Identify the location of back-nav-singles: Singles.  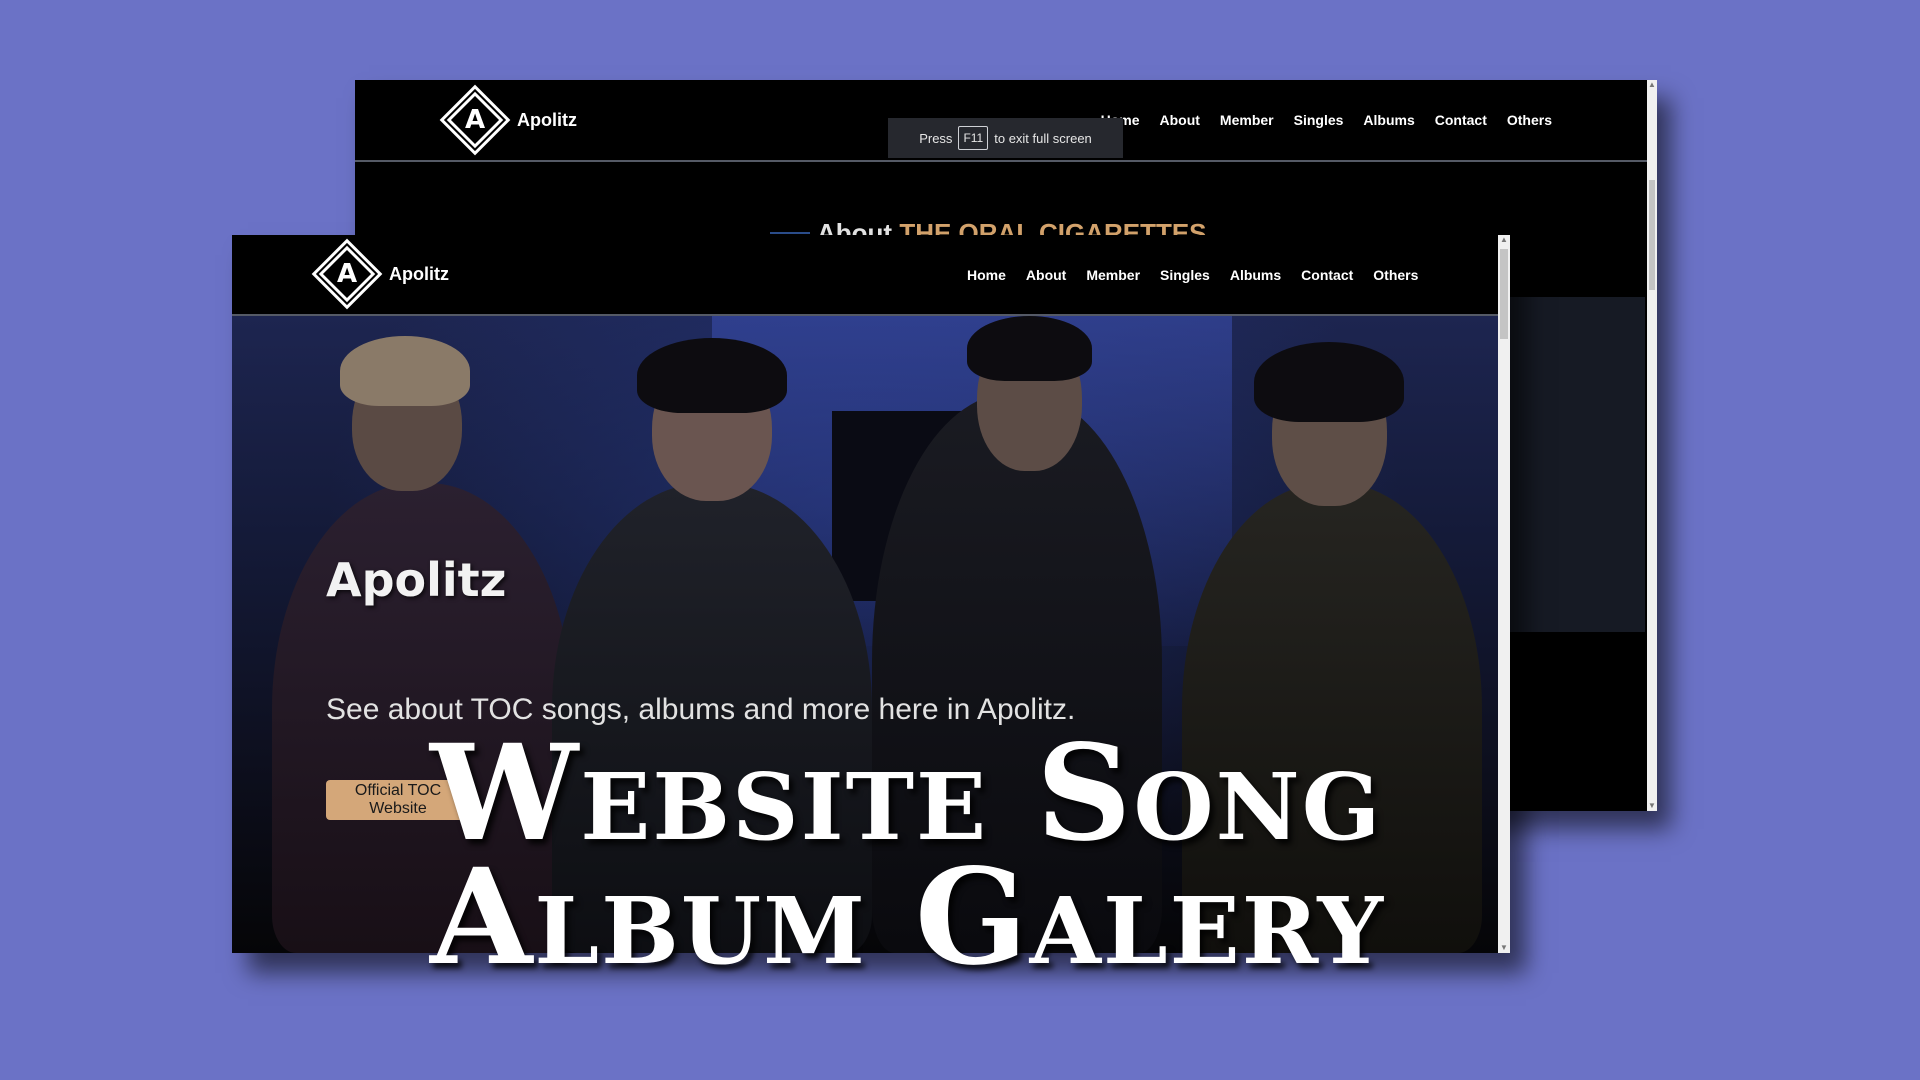
(1319, 120).